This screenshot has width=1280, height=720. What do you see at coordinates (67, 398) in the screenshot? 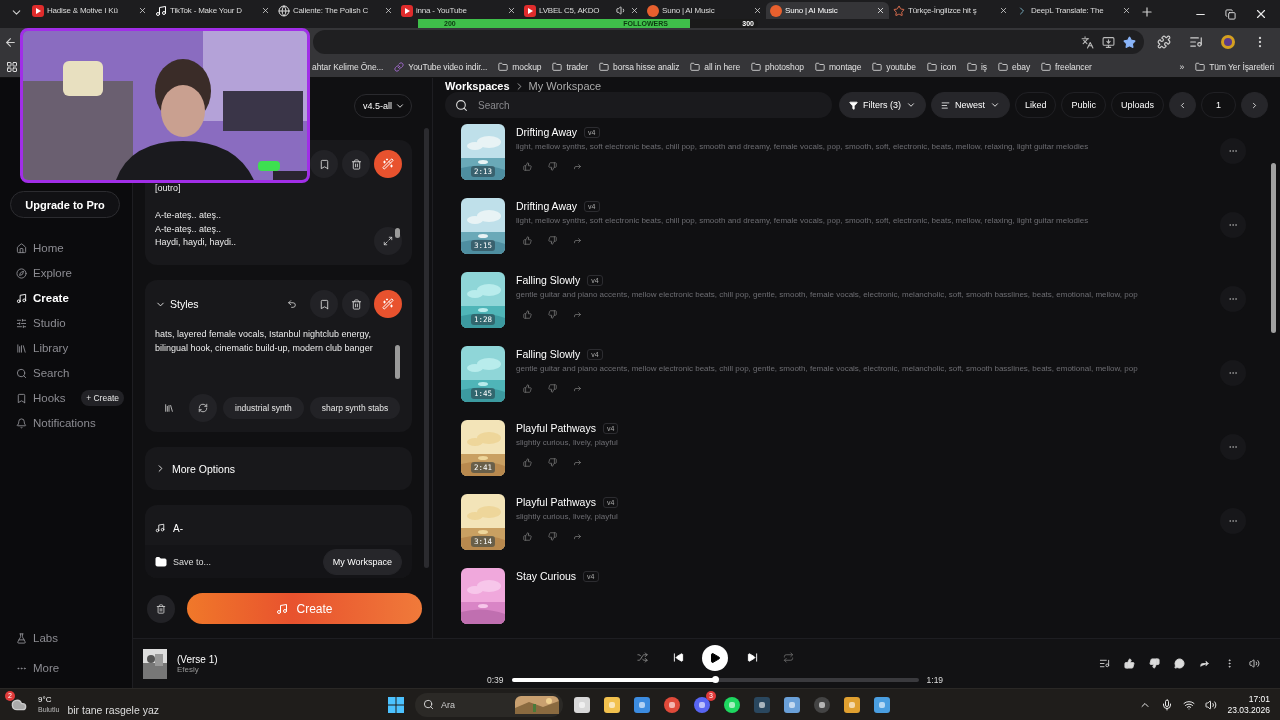
I see `nav-item: Hooks + Create` at bounding box center [67, 398].